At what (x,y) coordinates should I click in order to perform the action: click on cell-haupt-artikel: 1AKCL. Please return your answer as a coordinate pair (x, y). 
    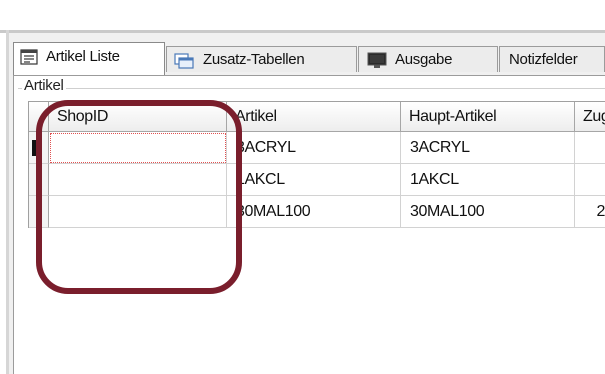
    Looking at the image, I should click on (488, 180).